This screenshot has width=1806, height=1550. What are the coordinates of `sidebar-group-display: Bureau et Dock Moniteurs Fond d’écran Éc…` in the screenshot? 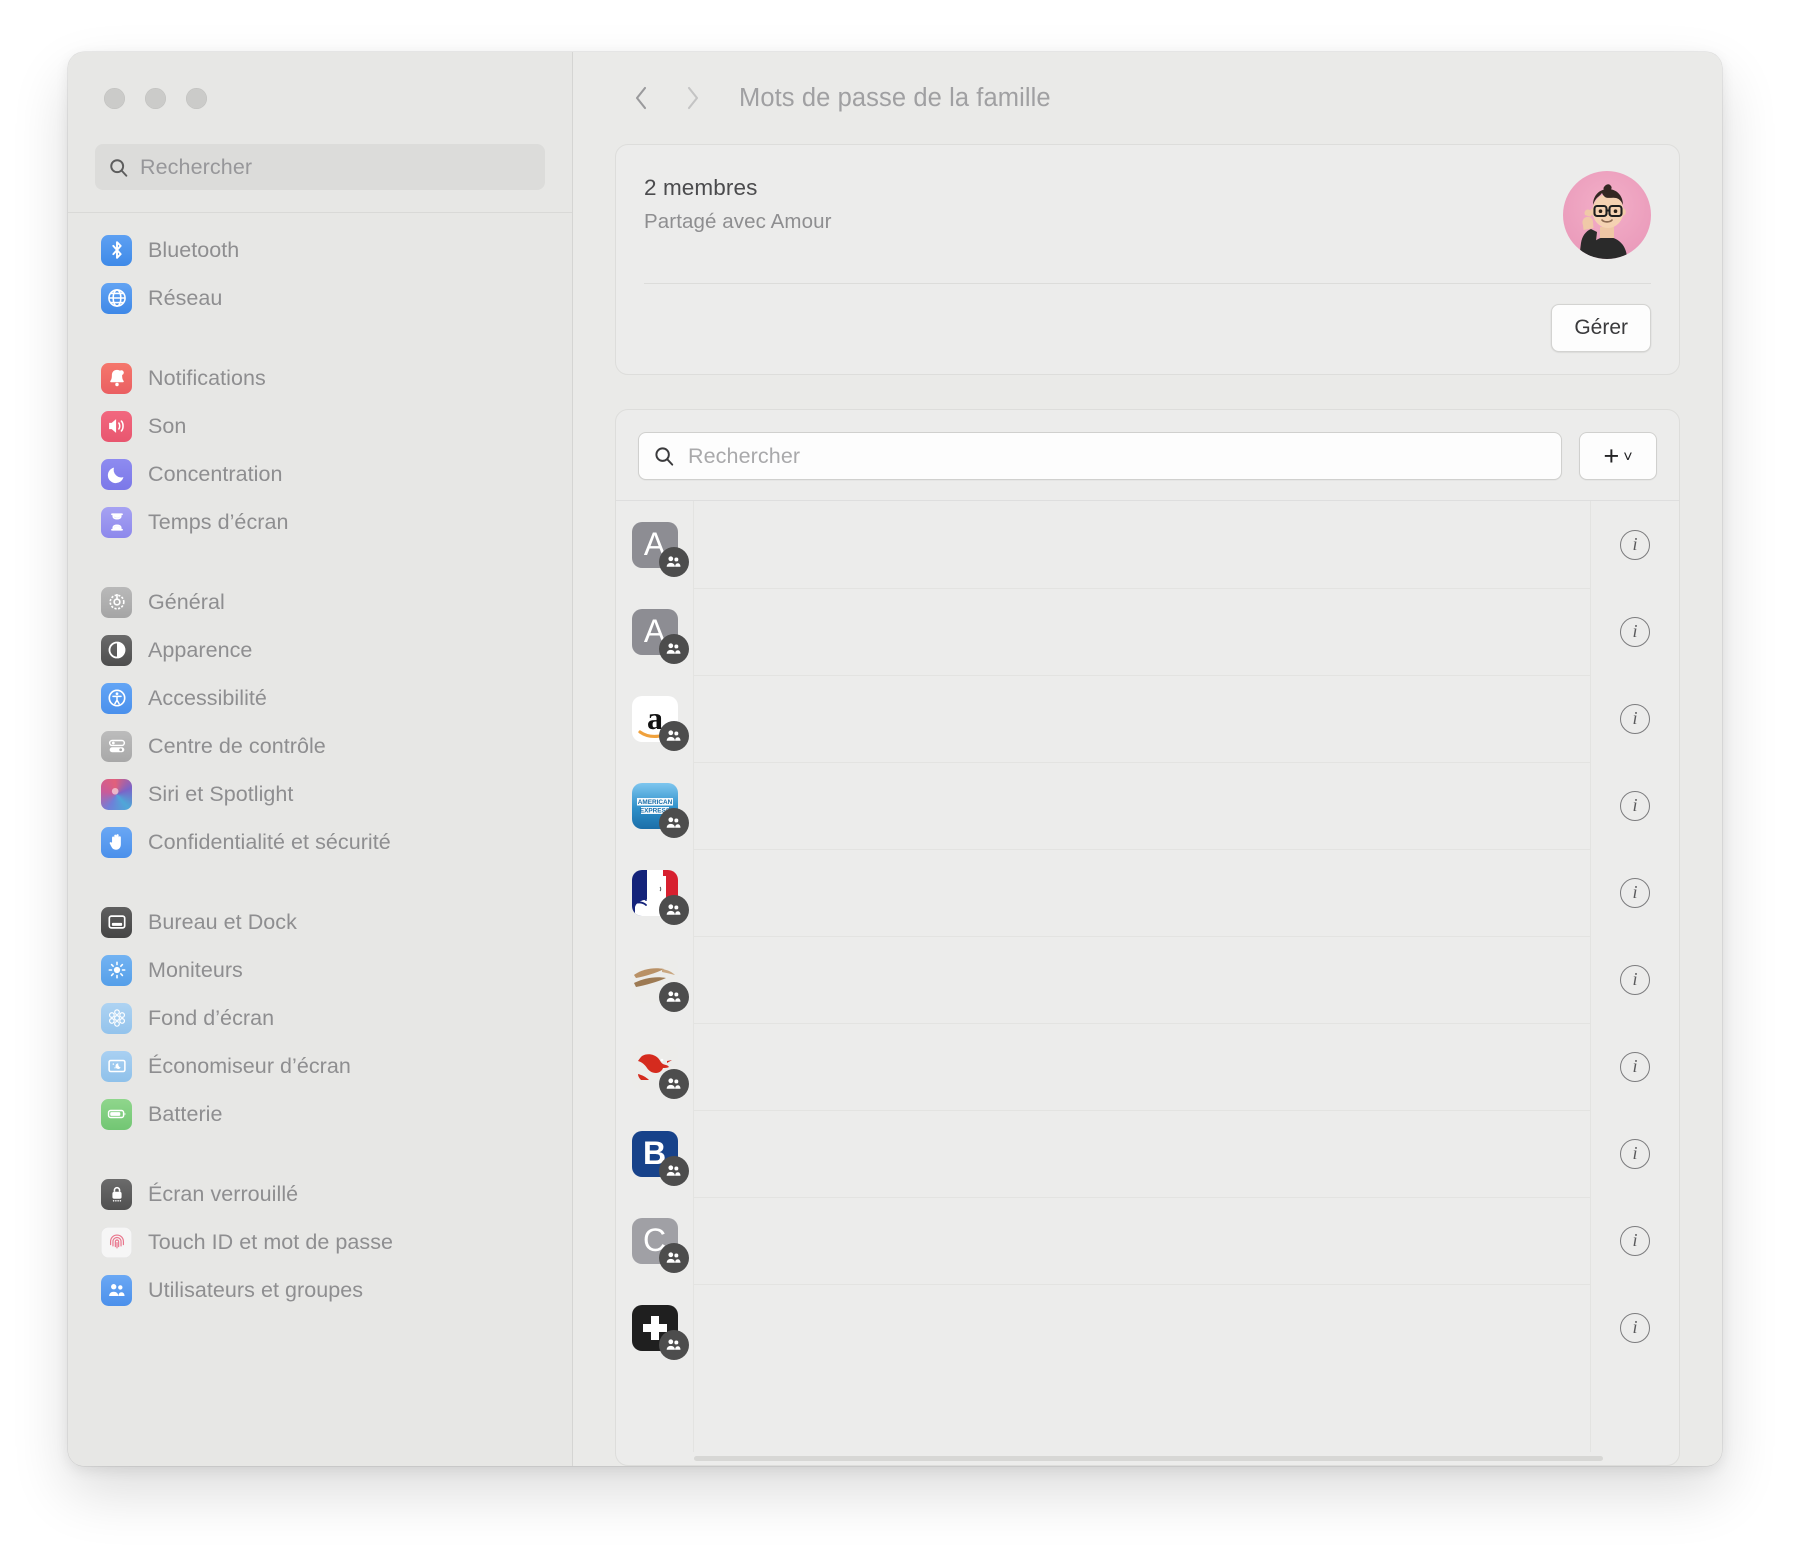 It's located at (320, 1018).